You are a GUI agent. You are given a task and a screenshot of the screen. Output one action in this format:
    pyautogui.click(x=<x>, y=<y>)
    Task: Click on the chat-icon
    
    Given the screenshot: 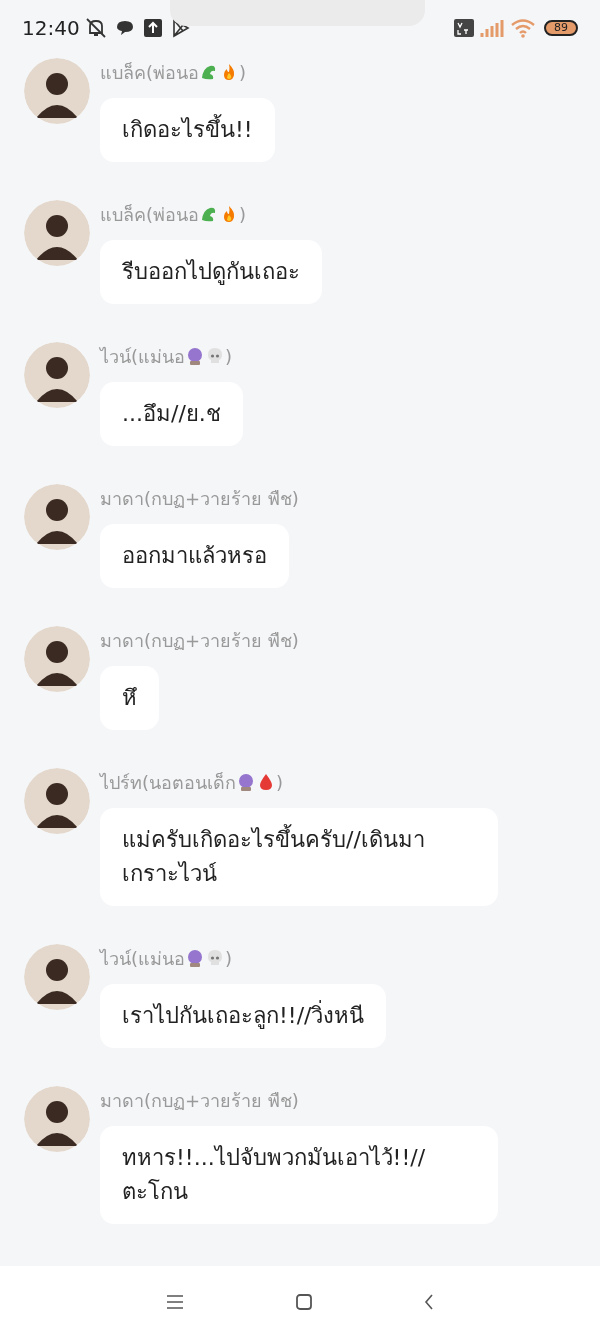 What is the action you would take?
    pyautogui.click(x=124, y=27)
    